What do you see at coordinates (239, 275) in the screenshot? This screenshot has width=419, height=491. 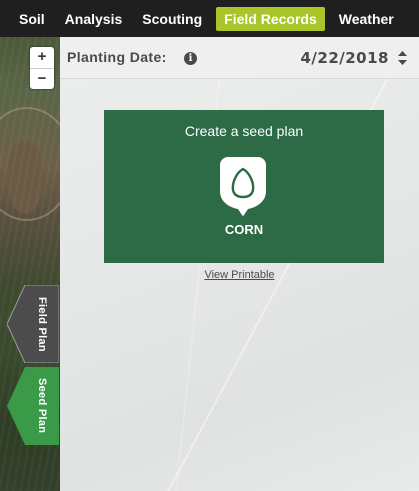 I see `view-printable-link: View Printable` at bounding box center [239, 275].